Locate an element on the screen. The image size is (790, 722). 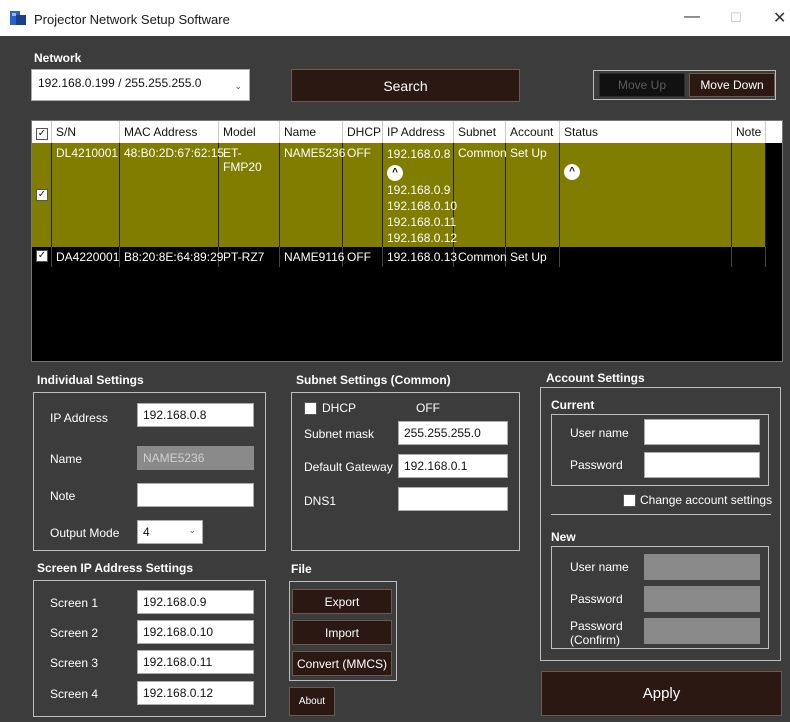
col-model-header: Model is located at coordinates (249, 132).